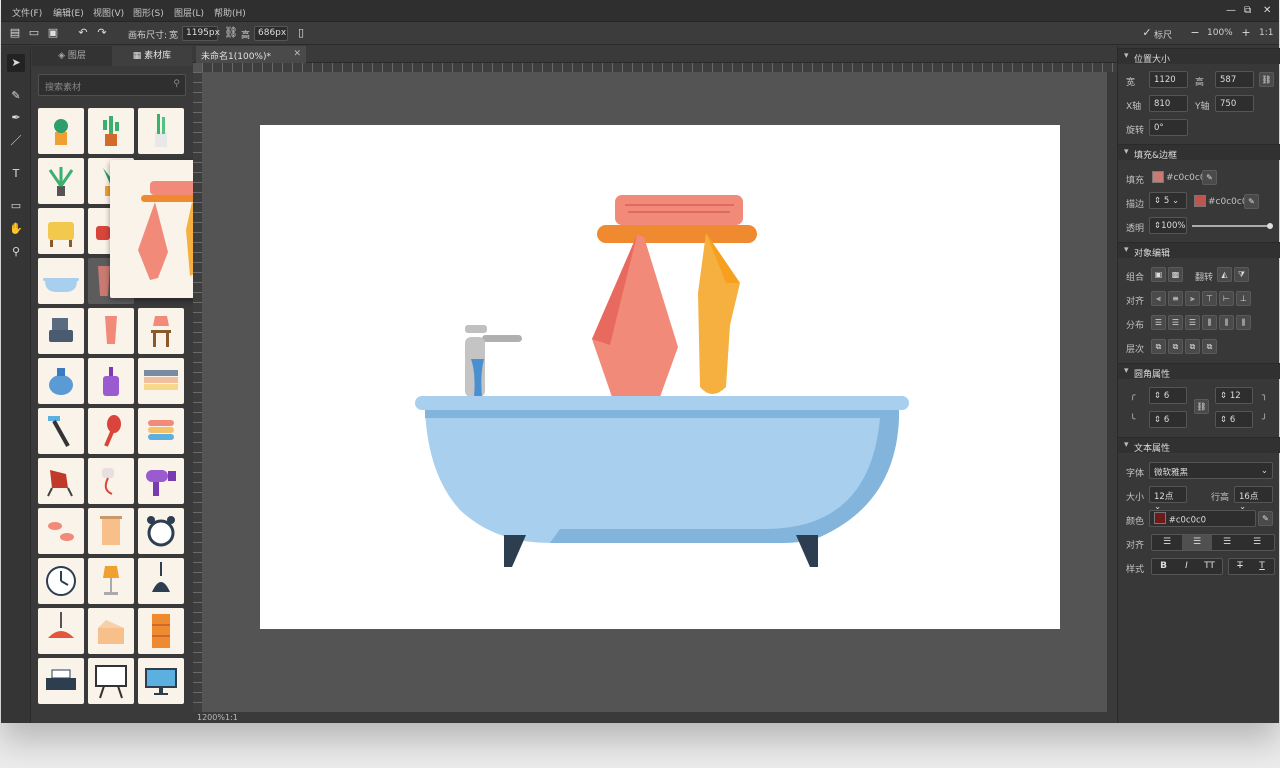  What do you see at coordinates (161, 631) in the screenshot?
I see `asset-drawer-cabinet` at bounding box center [161, 631].